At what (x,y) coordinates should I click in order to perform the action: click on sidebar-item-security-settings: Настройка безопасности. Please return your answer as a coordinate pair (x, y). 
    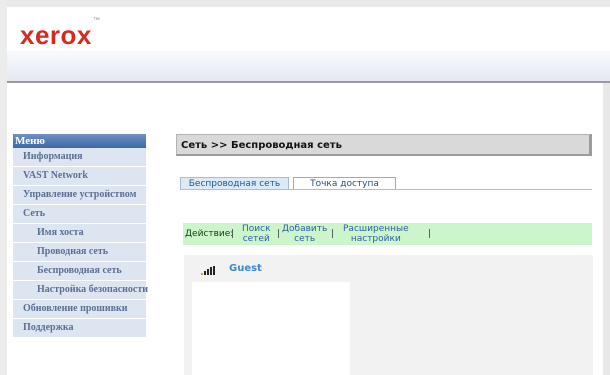
    Looking at the image, I should click on (80, 290).